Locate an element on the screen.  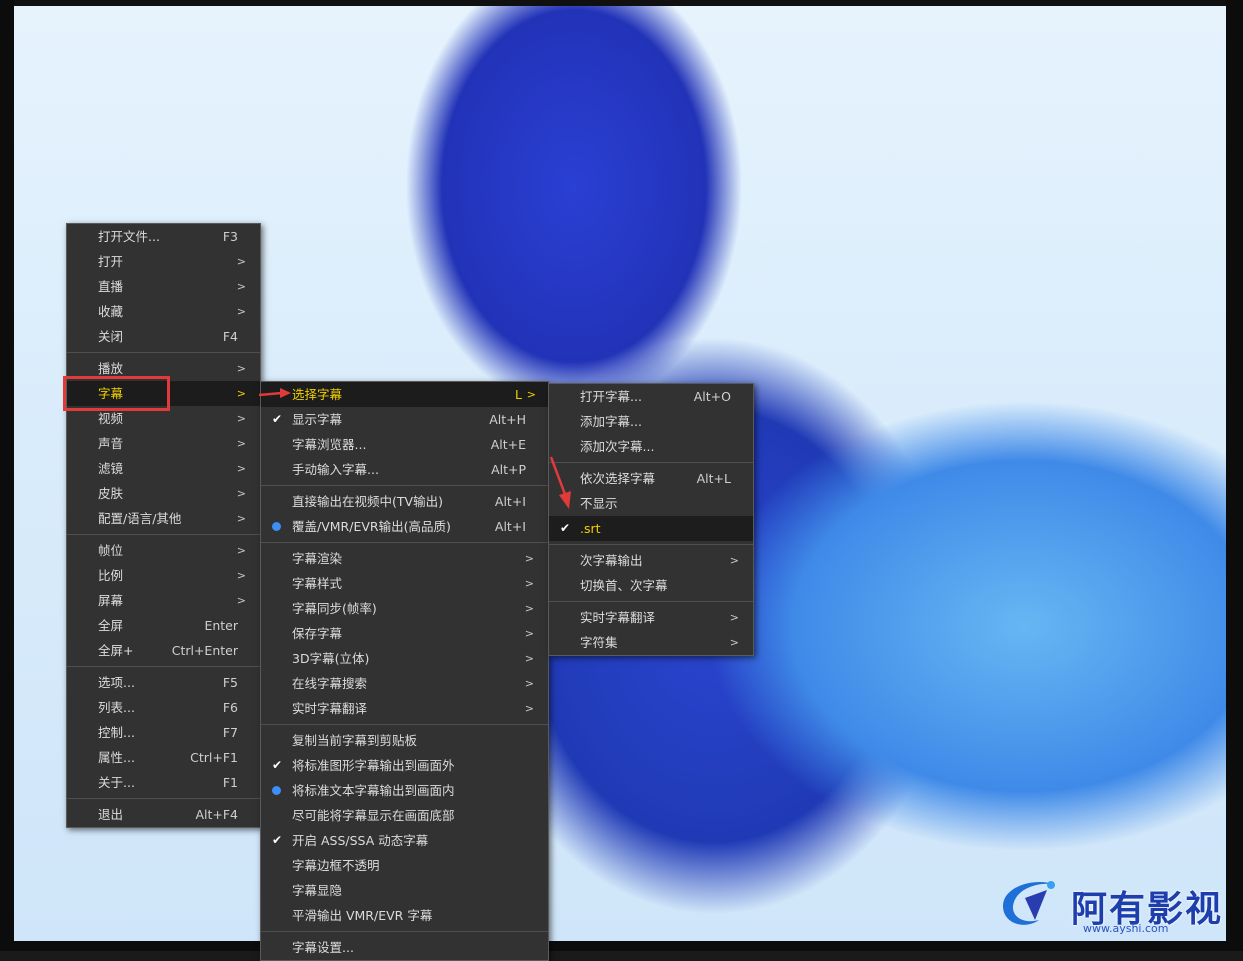
main-menu-item: 配置/语言/其他 > is located at coordinates (163, 518).